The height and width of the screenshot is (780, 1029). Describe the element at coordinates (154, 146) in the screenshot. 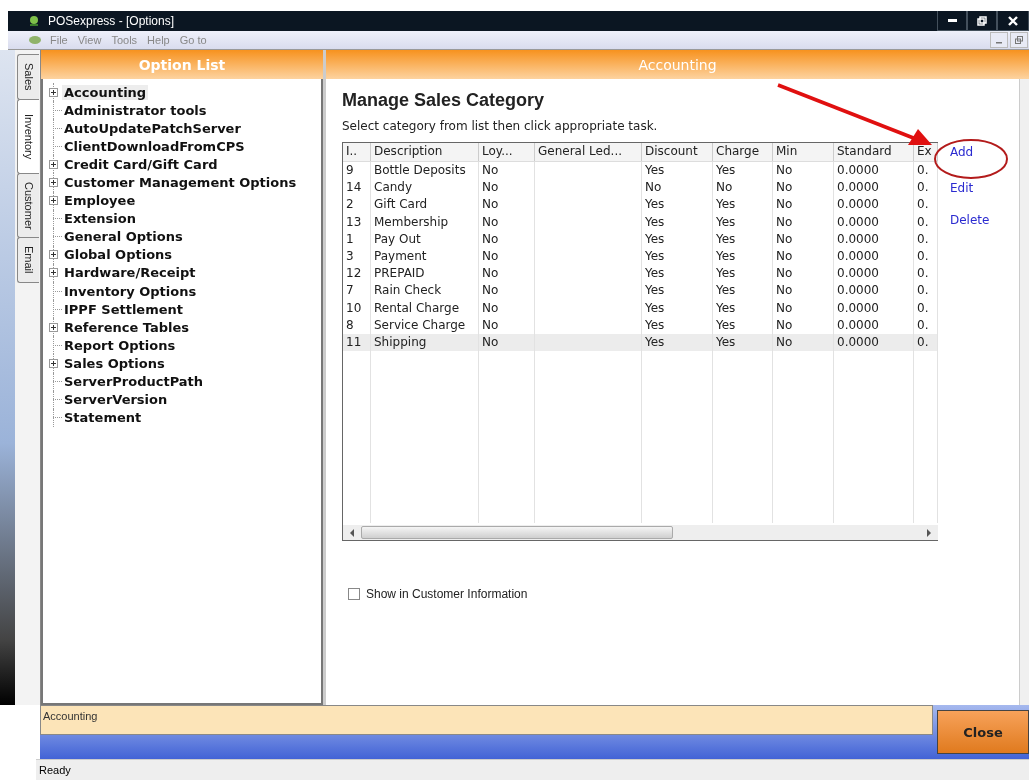

I see `tree-item: ClientDownloadFromCPS` at that location.